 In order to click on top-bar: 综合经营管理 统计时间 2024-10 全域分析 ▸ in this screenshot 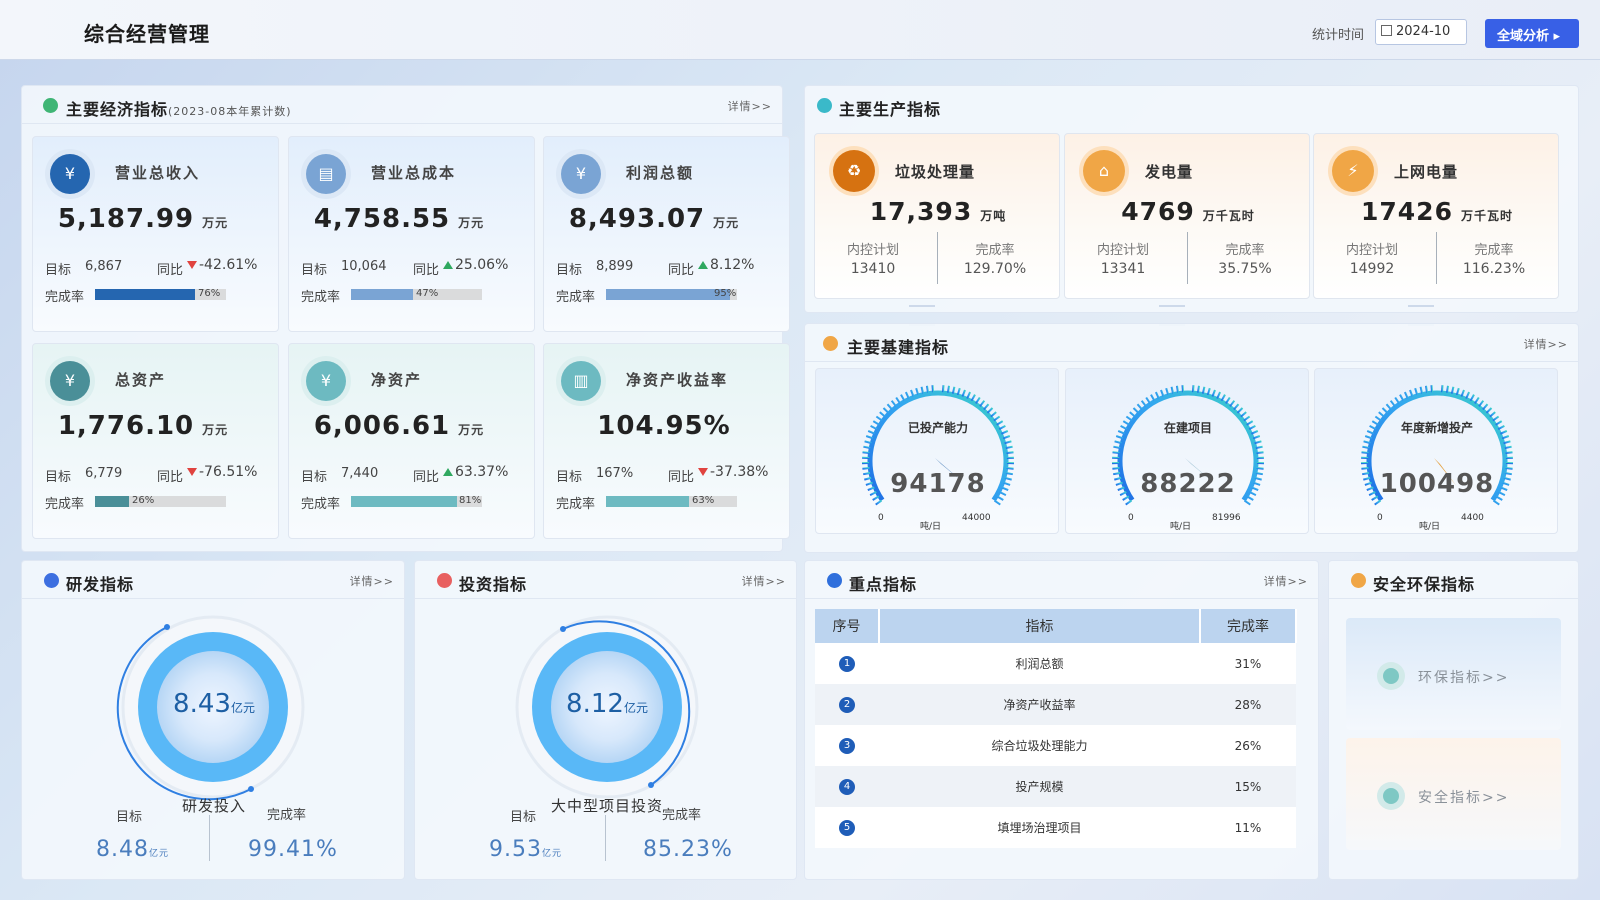, I will do `click(800, 30)`.